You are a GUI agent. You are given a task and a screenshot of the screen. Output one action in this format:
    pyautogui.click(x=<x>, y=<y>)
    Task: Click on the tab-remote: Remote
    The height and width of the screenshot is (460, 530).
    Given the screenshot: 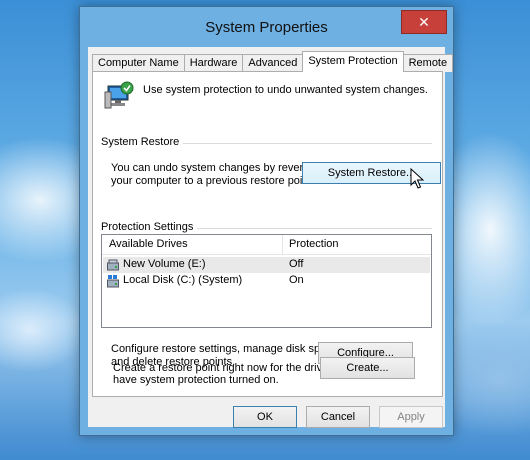 What is the action you would take?
    pyautogui.click(x=428, y=63)
    